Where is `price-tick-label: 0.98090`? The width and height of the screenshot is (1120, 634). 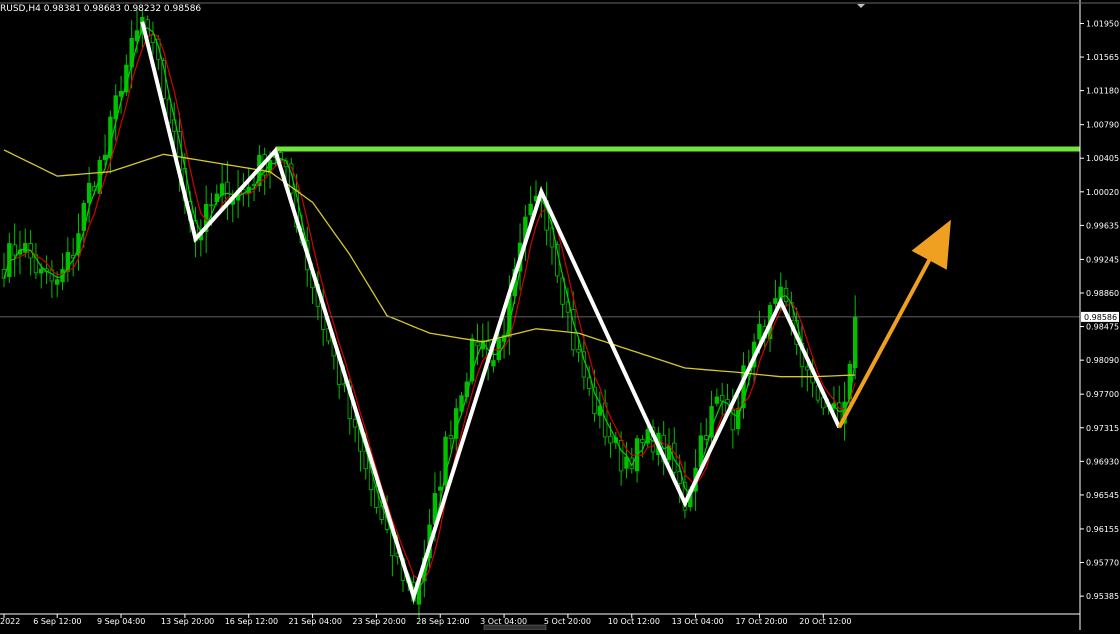
price-tick-label: 0.98090 is located at coordinates (1102, 360).